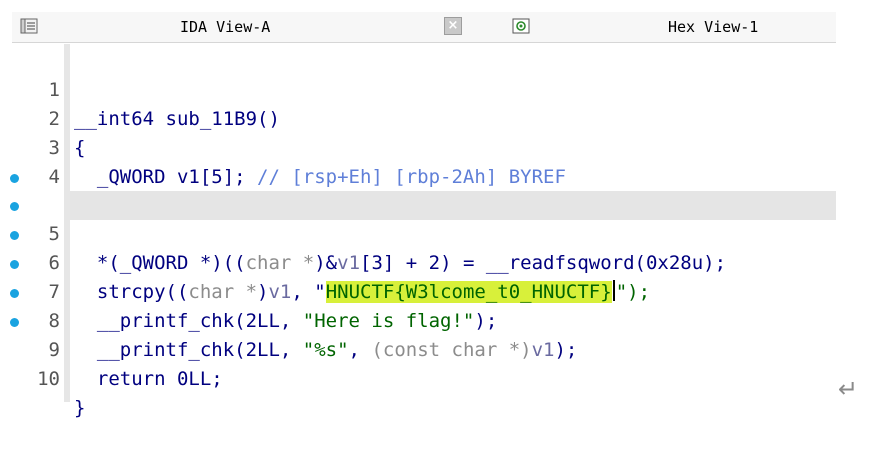 This screenshot has width=875, height=452. I want to click on code-token: ,, so click(360, 349).